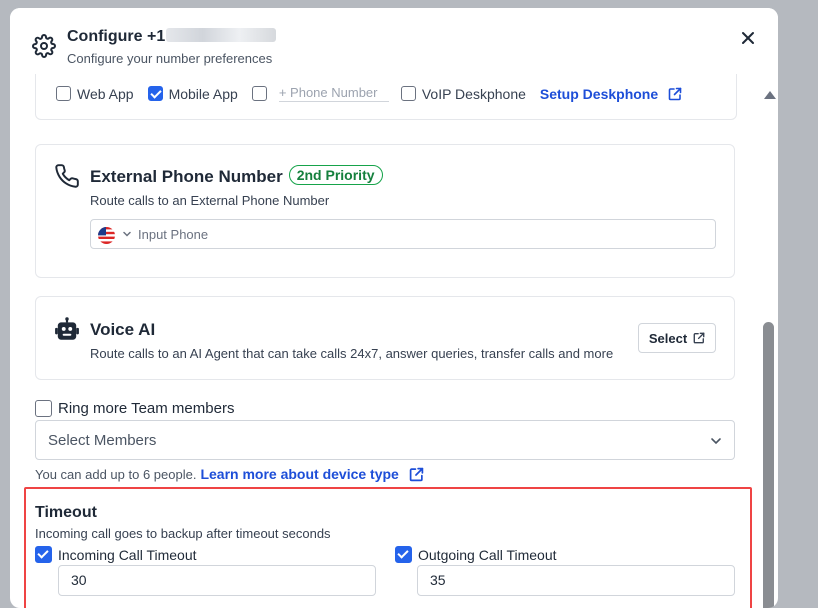 Image resolution: width=818 pixels, height=608 pixels. Describe the element at coordinates (487, 554) in the screenshot. I see `outgoing-timeout-label: Outgoing Call Timeout` at that location.